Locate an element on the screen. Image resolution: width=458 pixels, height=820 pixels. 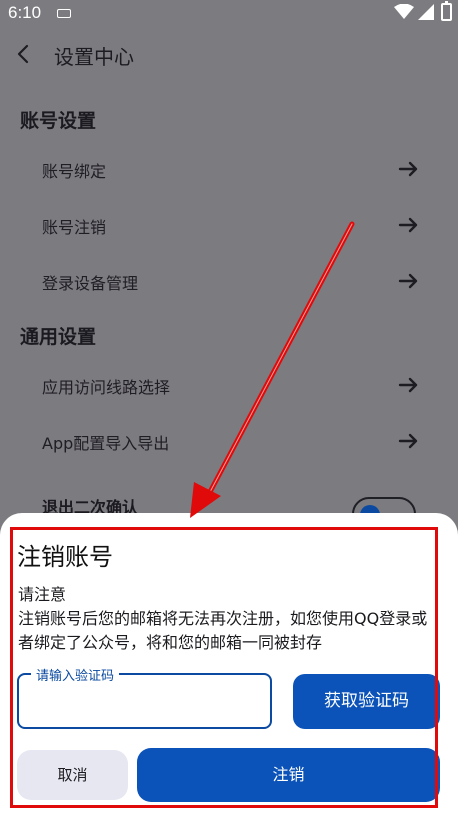
wifi-icon is located at coordinates (404, 11).